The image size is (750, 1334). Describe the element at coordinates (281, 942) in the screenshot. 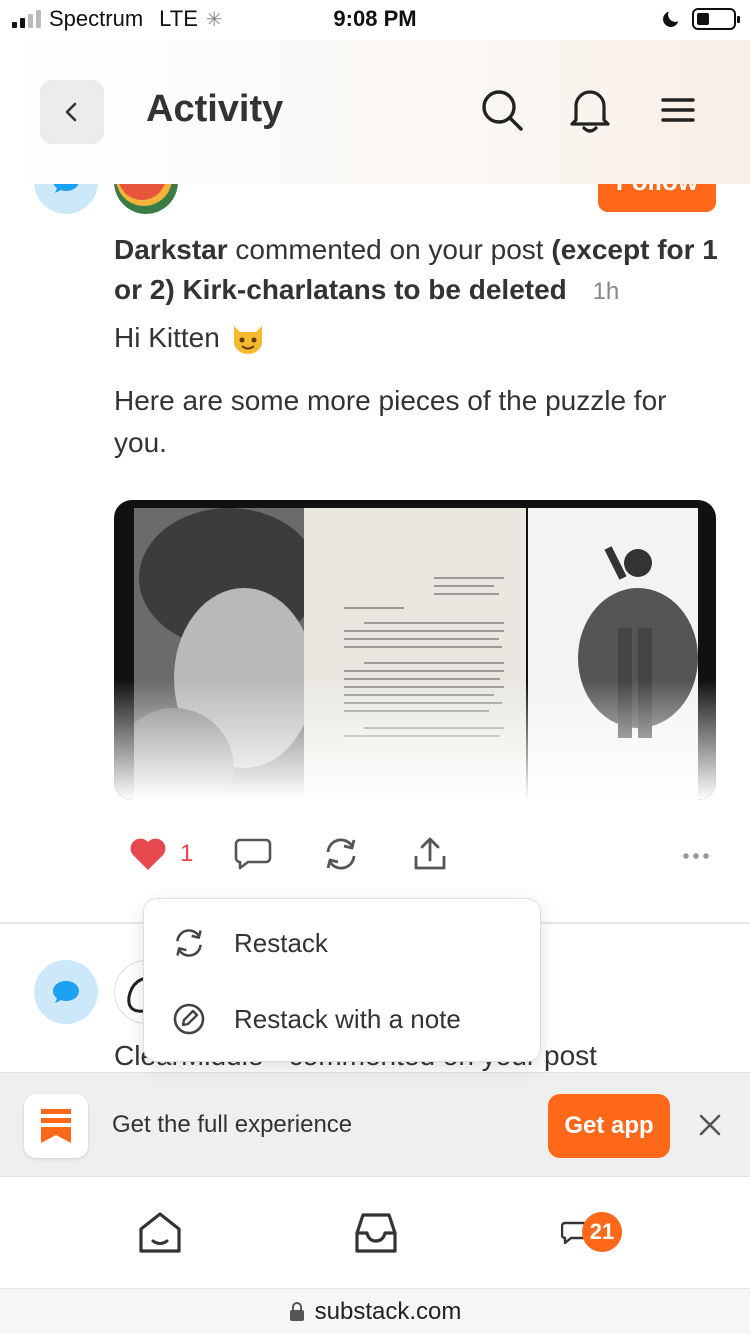

I see `restack-label: Restack` at that location.